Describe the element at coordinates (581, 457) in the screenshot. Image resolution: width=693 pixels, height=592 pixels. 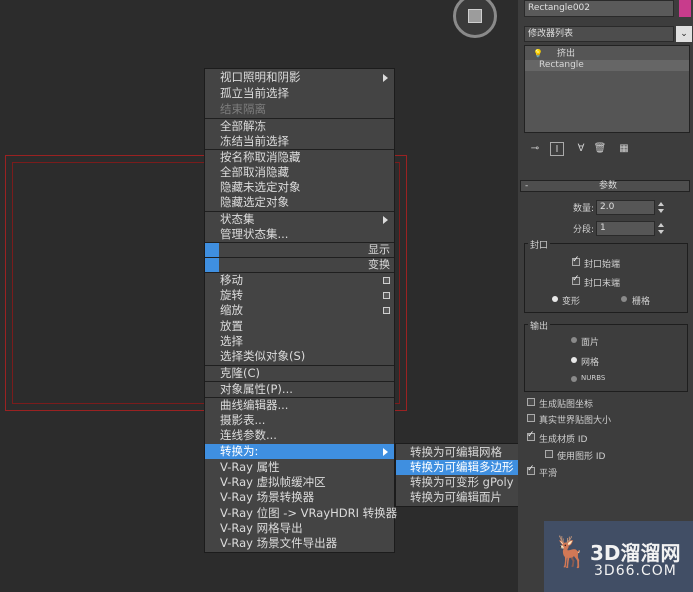
I see `use-shape-ids-label: 使用图形 ID` at that location.